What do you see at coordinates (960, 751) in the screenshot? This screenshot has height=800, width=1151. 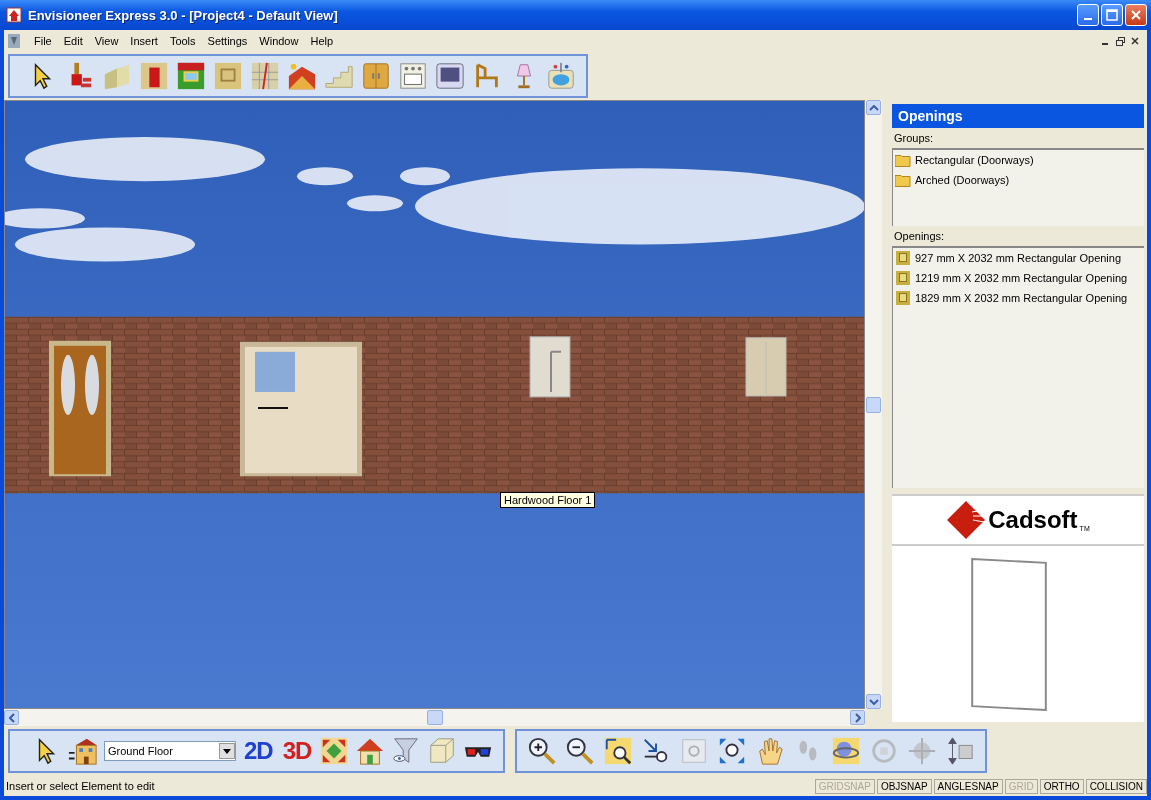 I see `elevation-icon` at bounding box center [960, 751].